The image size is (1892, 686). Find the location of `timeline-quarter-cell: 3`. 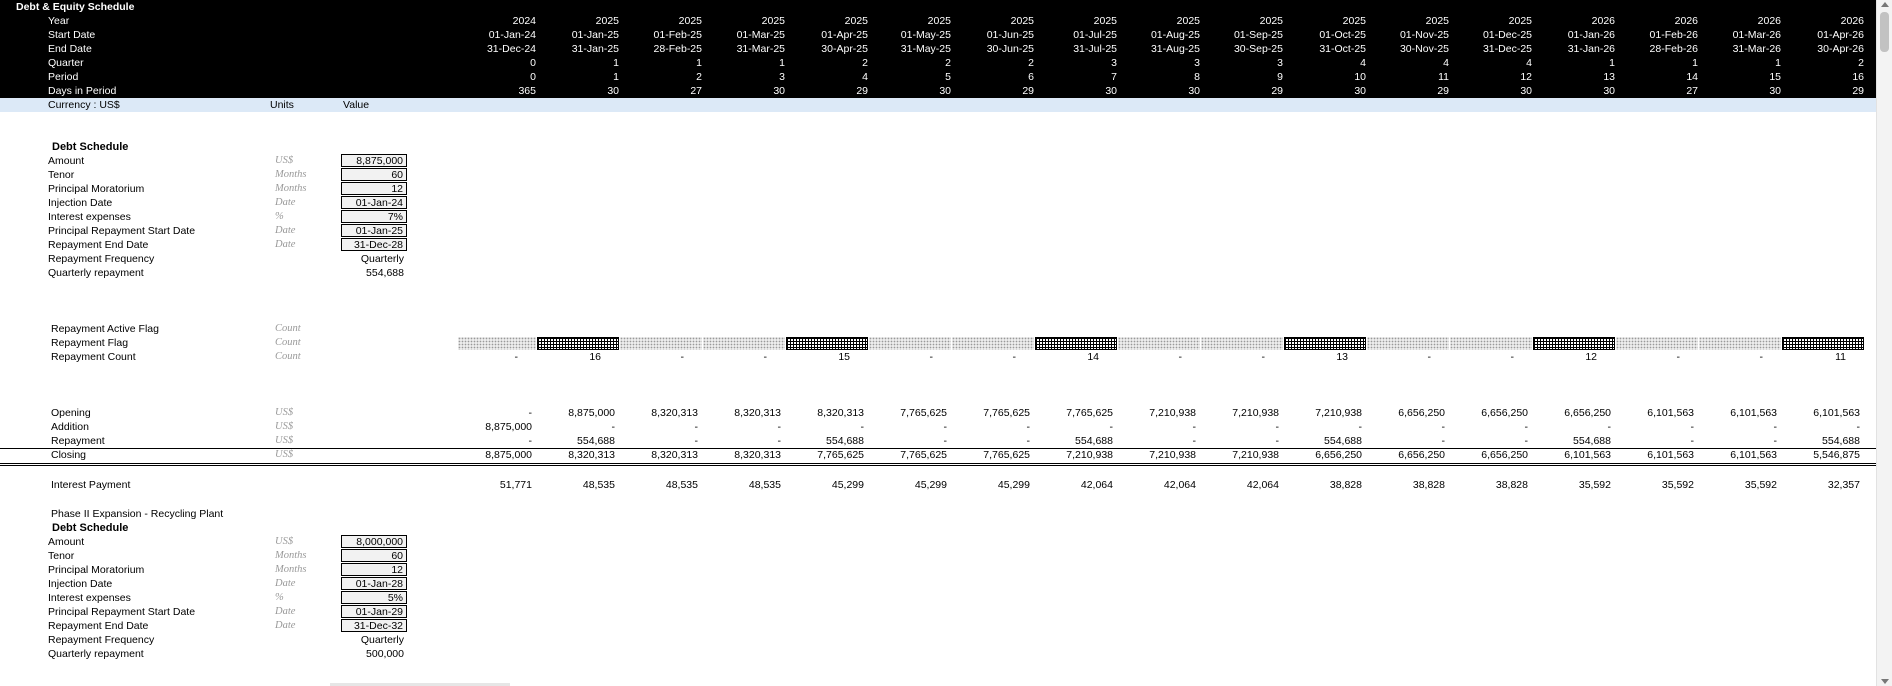

timeline-quarter-cell: 3 is located at coordinates (1114, 63).